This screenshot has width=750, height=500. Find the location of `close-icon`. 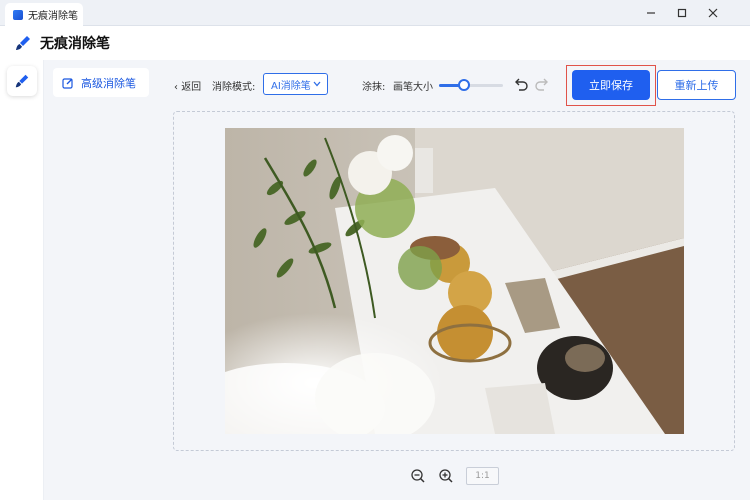

close-icon is located at coordinates (713, 13).